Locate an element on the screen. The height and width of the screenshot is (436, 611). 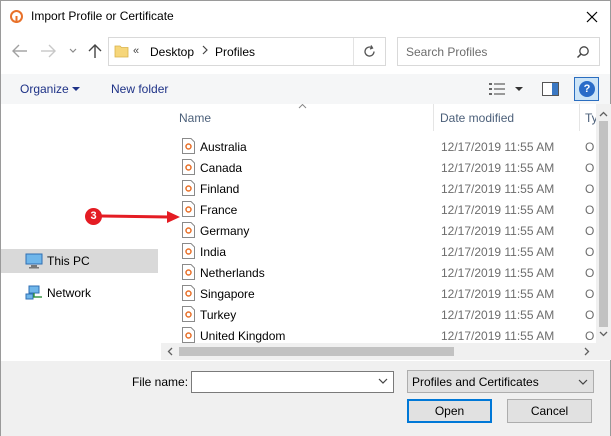
column-header-label: Name is located at coordinates (195, 118).